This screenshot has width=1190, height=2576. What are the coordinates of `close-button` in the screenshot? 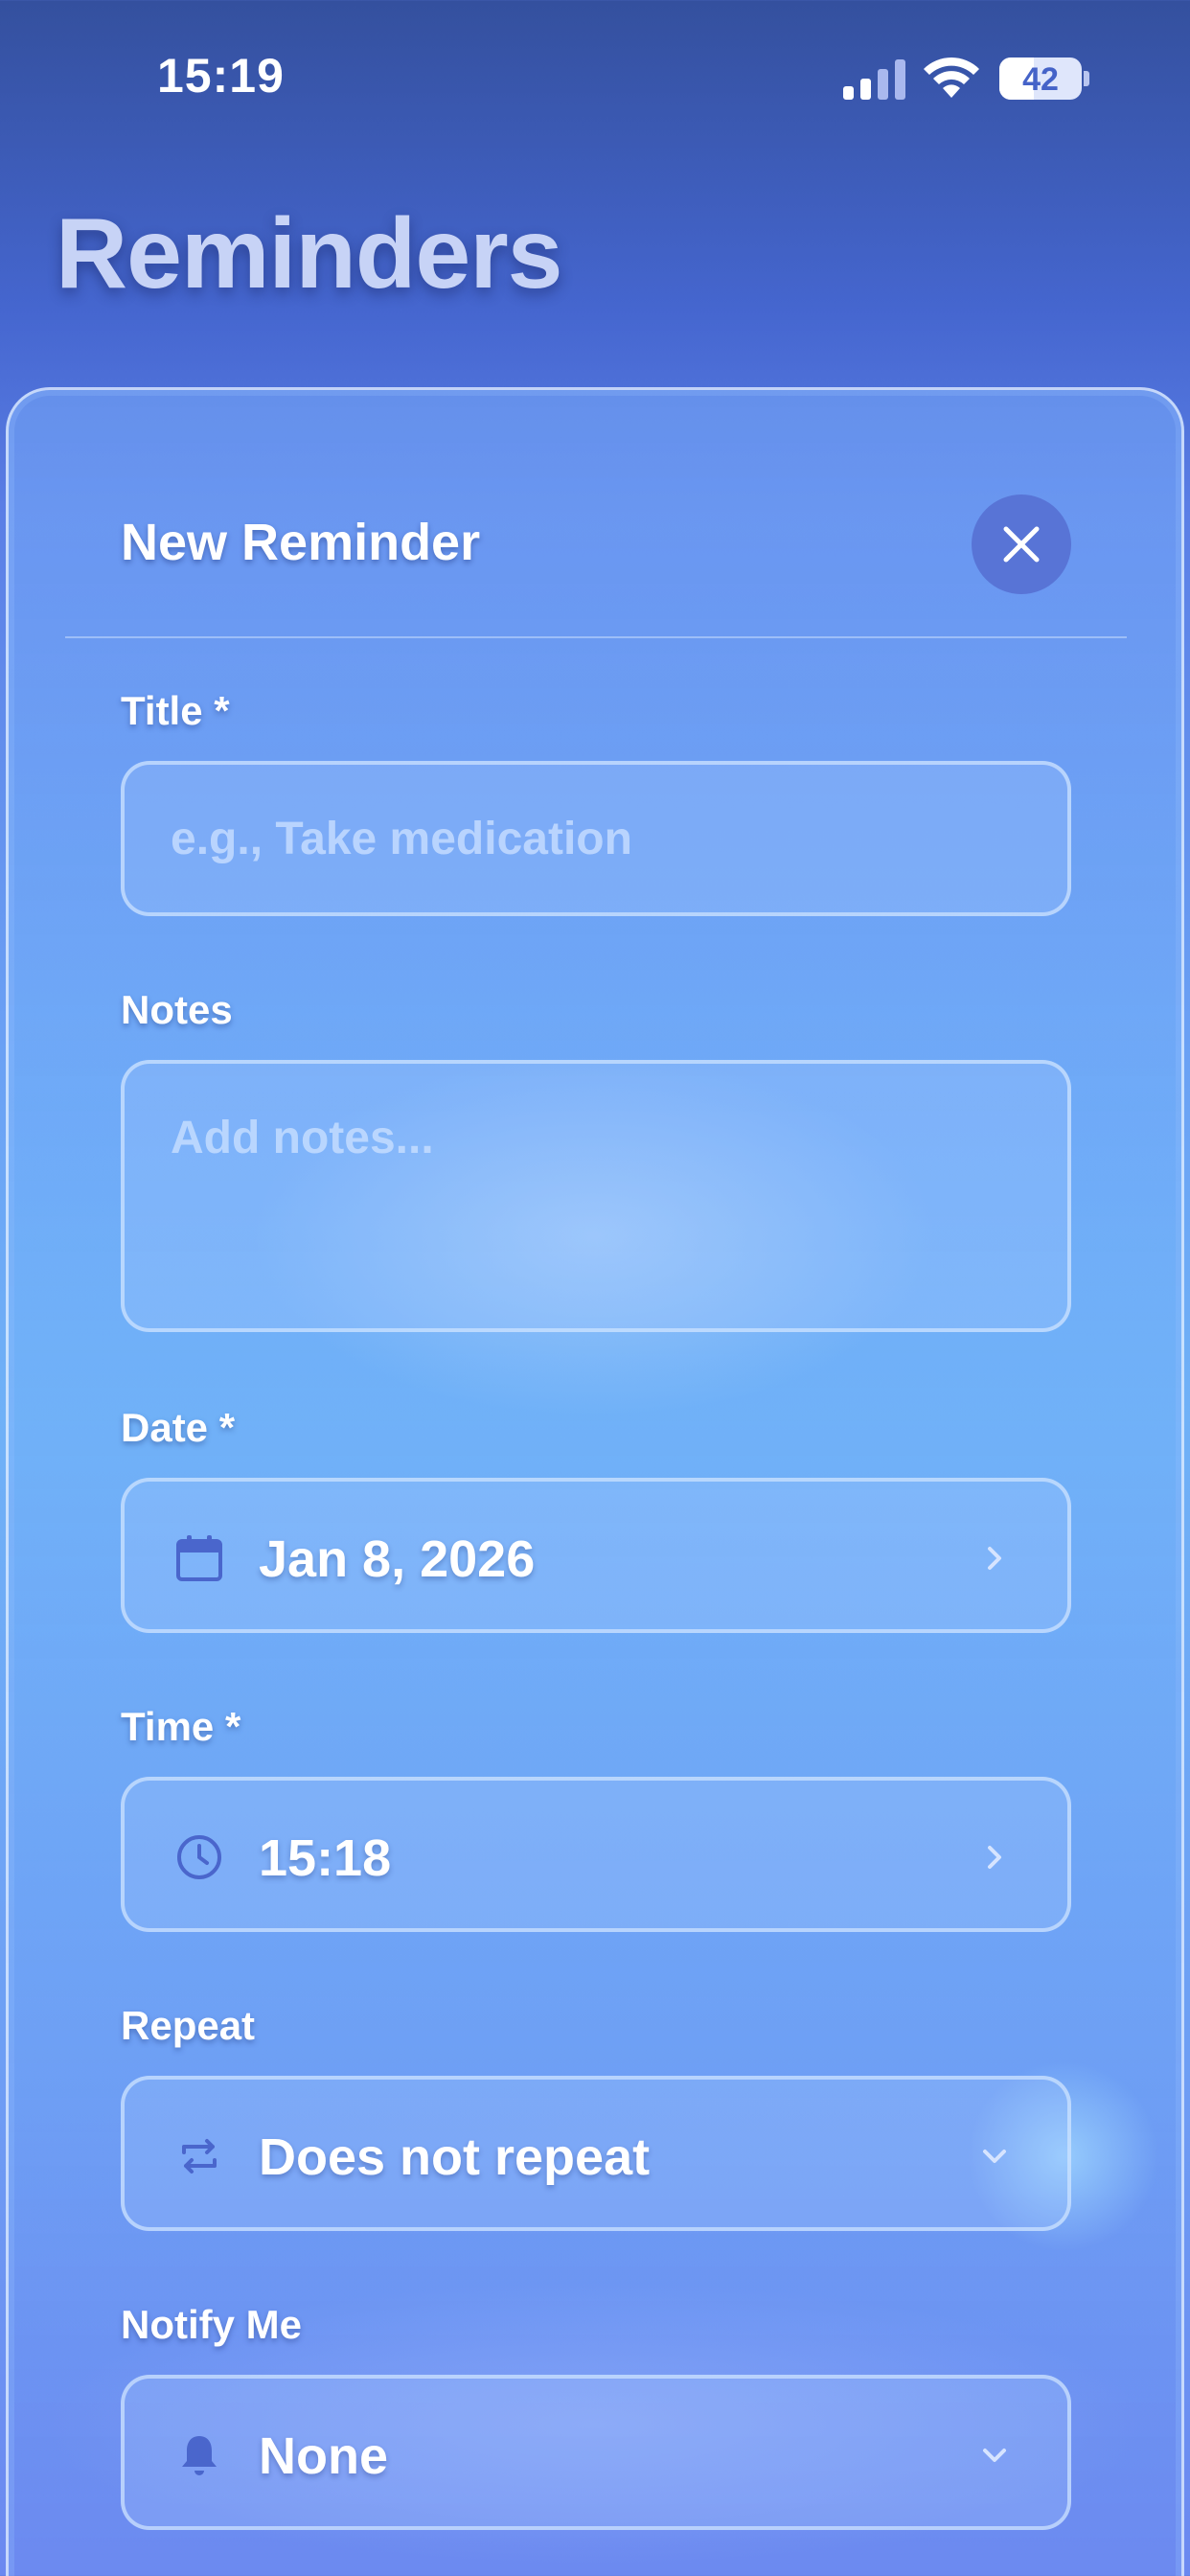 It's located at (1021, 544).